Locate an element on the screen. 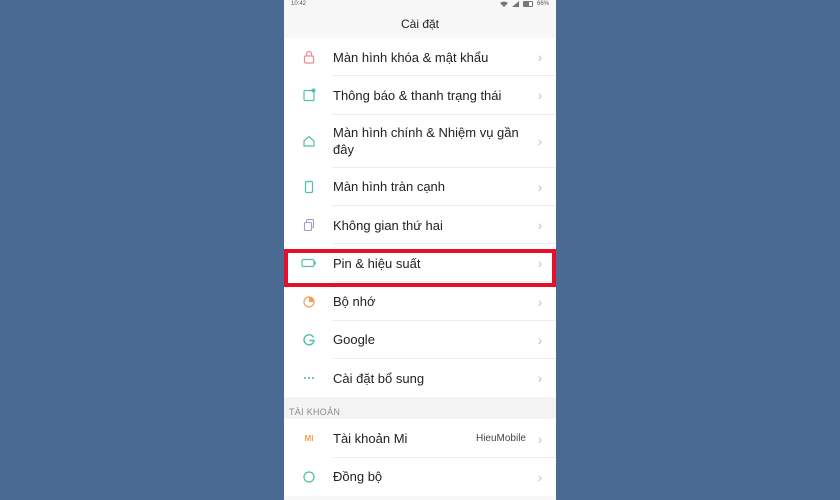 This screenshot has width=840, height=500. settings-item-label: Đồng bộ is located at coordinates (358, 477).